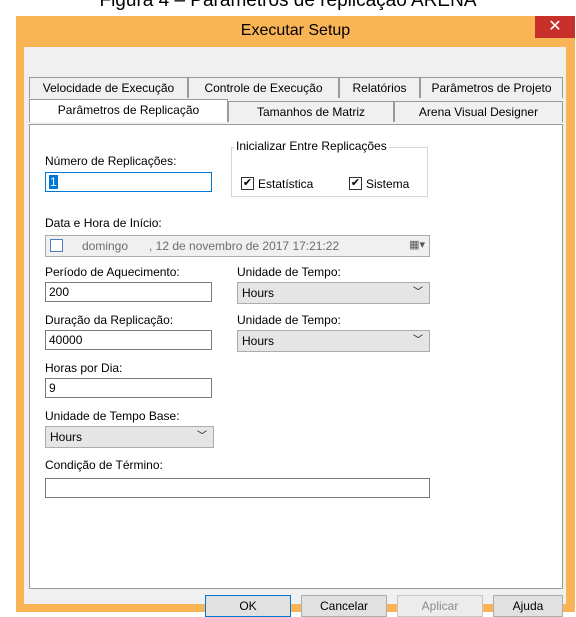  Describe the element at coordinates (111, 161) in the screenshot. I see `num-replicacoes-label: Número de Replicações:` at that location.